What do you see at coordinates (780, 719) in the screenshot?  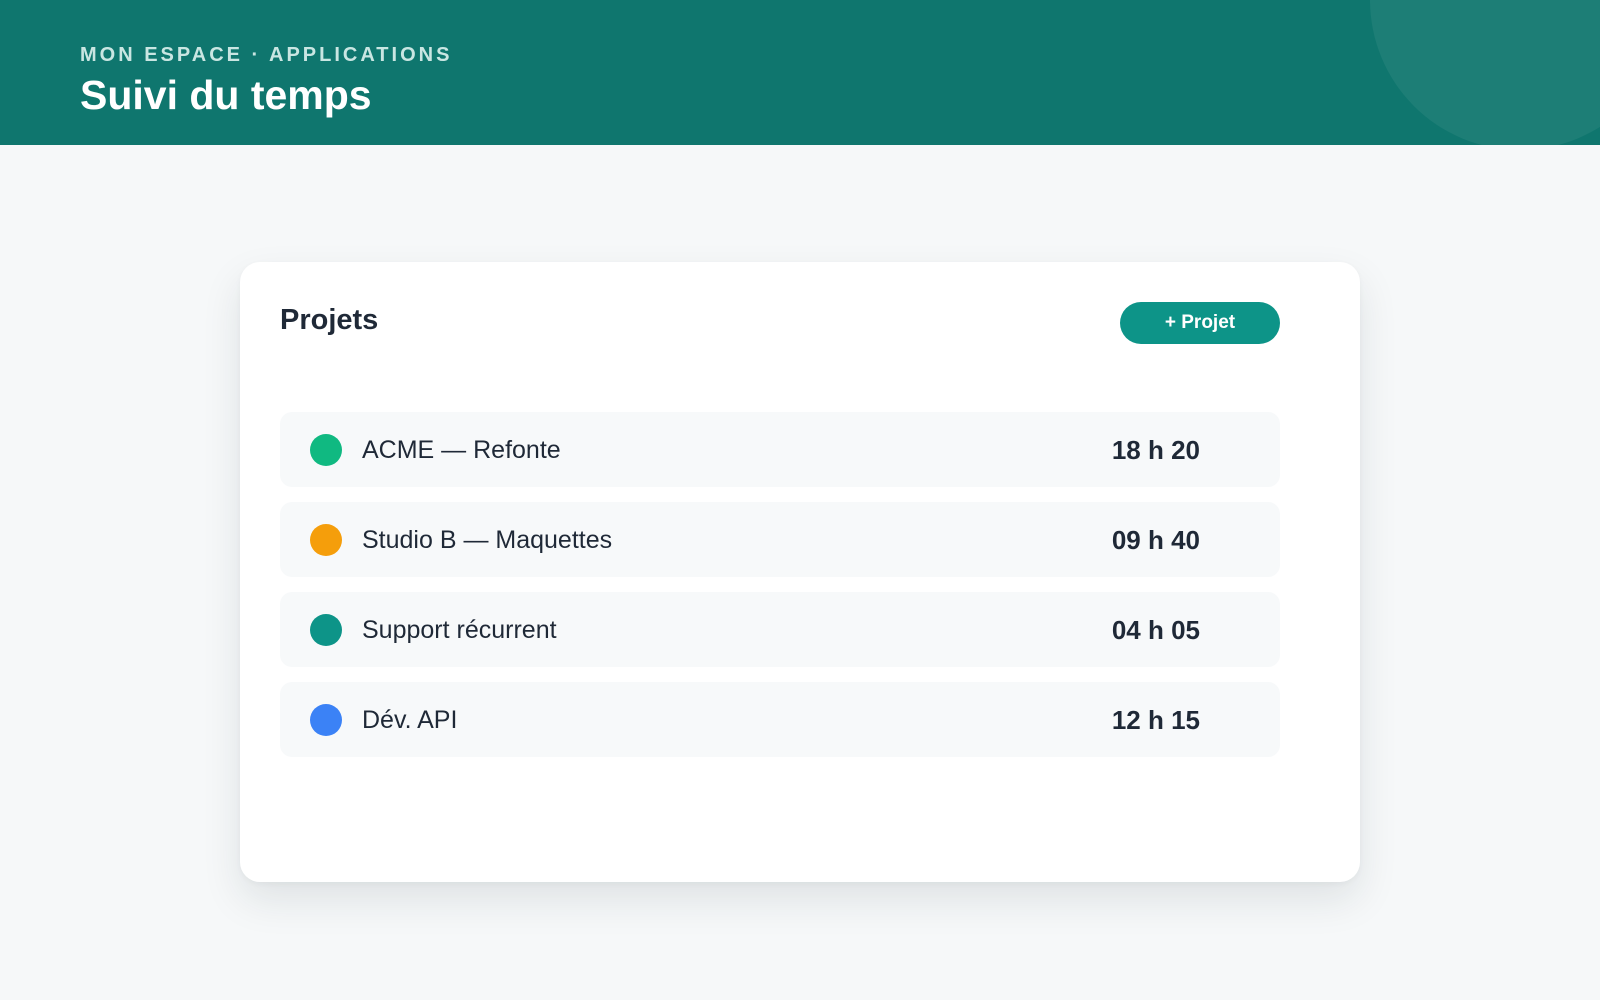 I see `project-row: Dév. API 12 h 15` at bounding box center [780, 719].